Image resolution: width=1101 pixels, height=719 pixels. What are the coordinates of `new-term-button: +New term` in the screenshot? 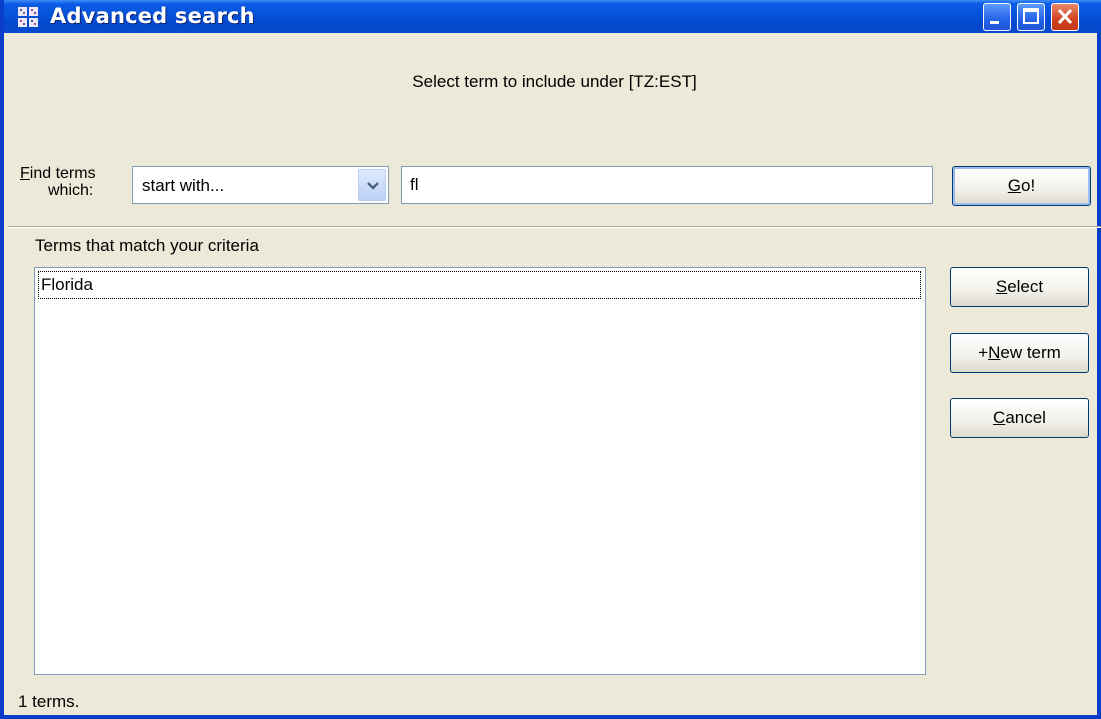 It's located at (1019, 353).